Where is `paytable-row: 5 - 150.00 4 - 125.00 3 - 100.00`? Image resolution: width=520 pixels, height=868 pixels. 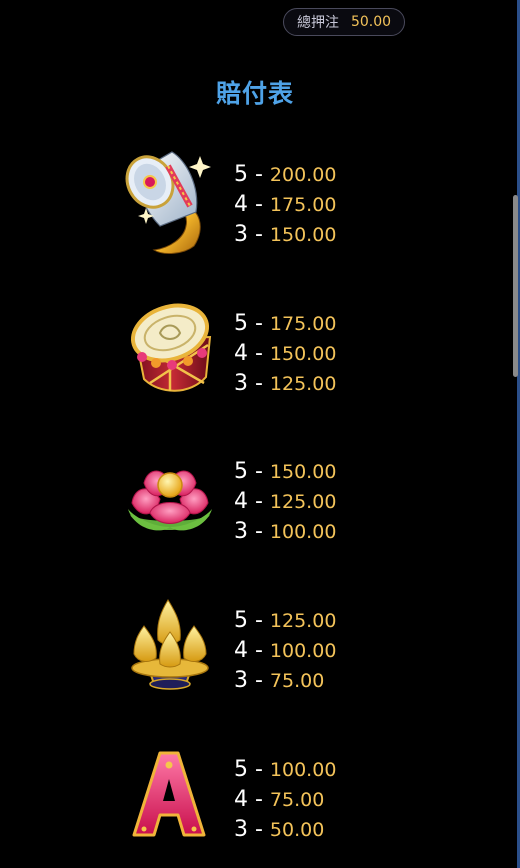 paytable-row: 5 - 150.00 4 - 125.00 3 - 100.00 is located at coordinates (250, 498).